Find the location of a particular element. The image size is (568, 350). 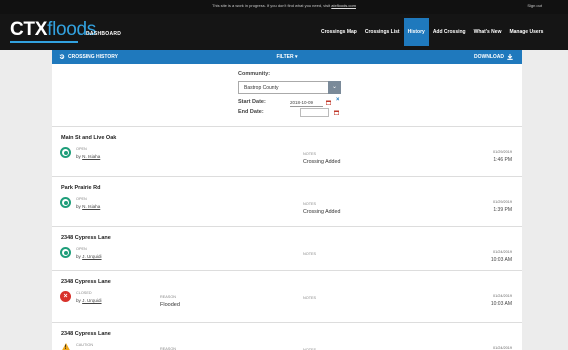

community-label: Community: is located at coordinates (254, 74).